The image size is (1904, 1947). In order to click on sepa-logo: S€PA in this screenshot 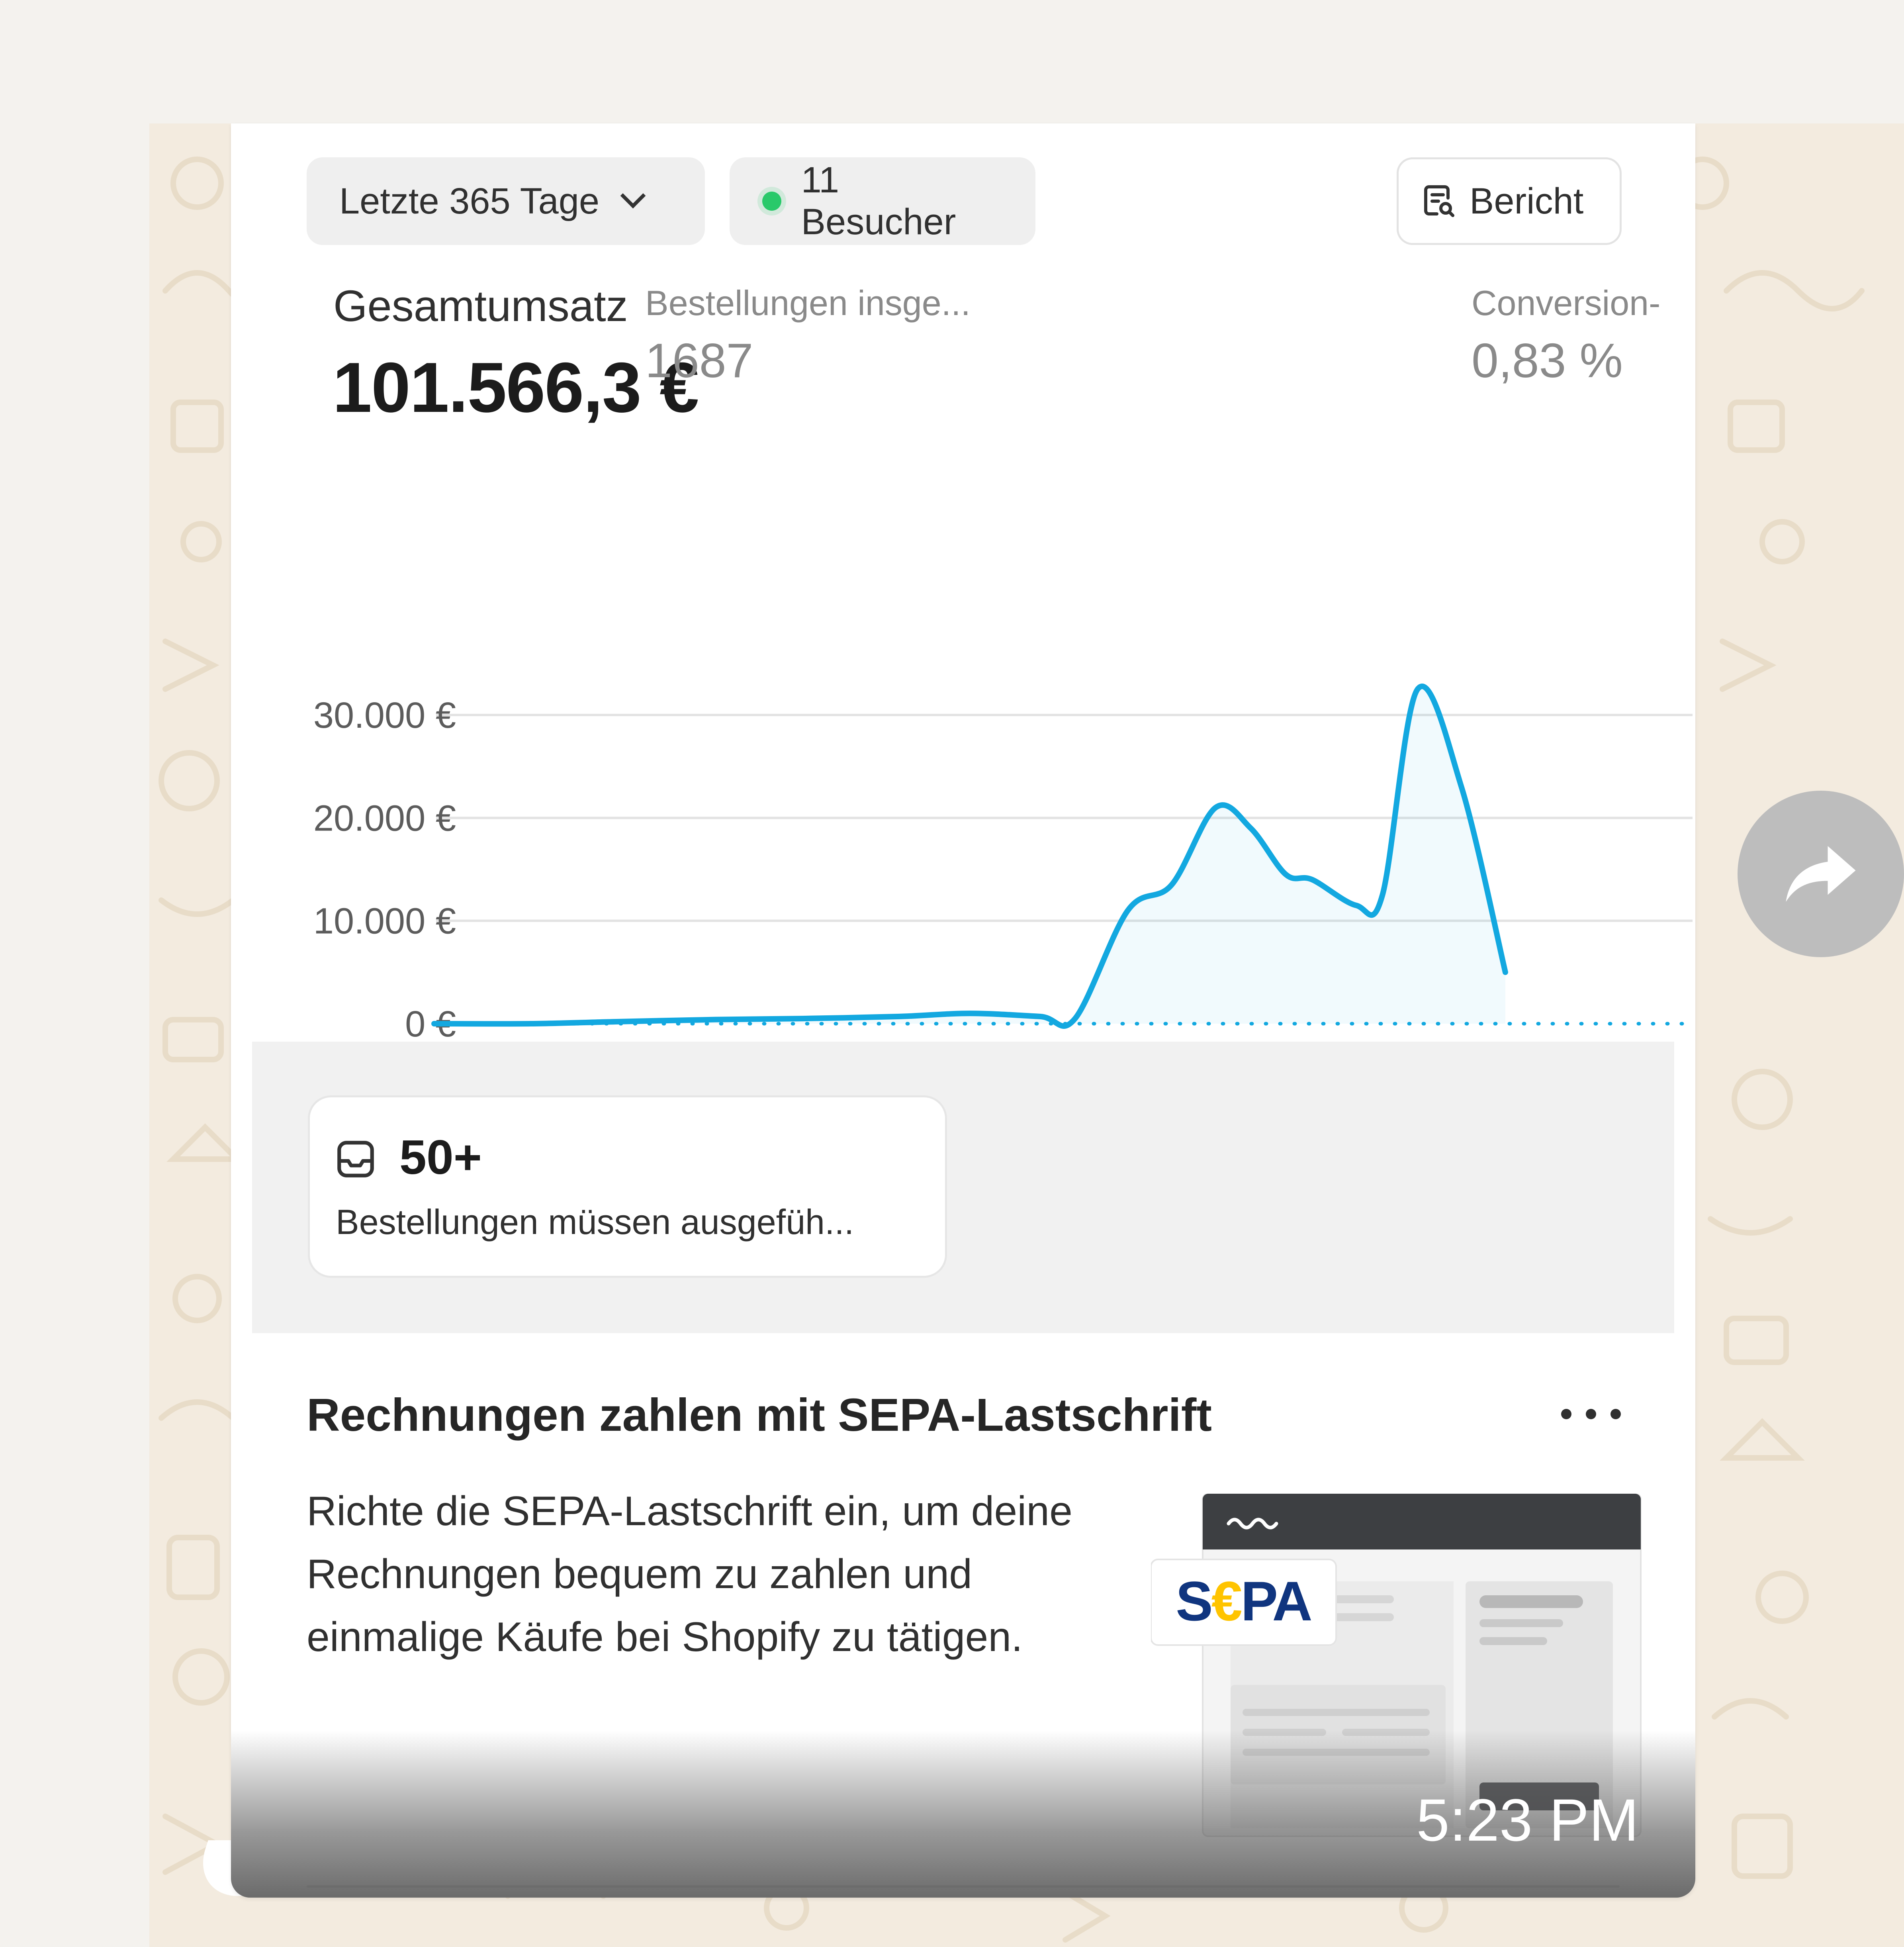, I will do `click(1244, 1601)`.